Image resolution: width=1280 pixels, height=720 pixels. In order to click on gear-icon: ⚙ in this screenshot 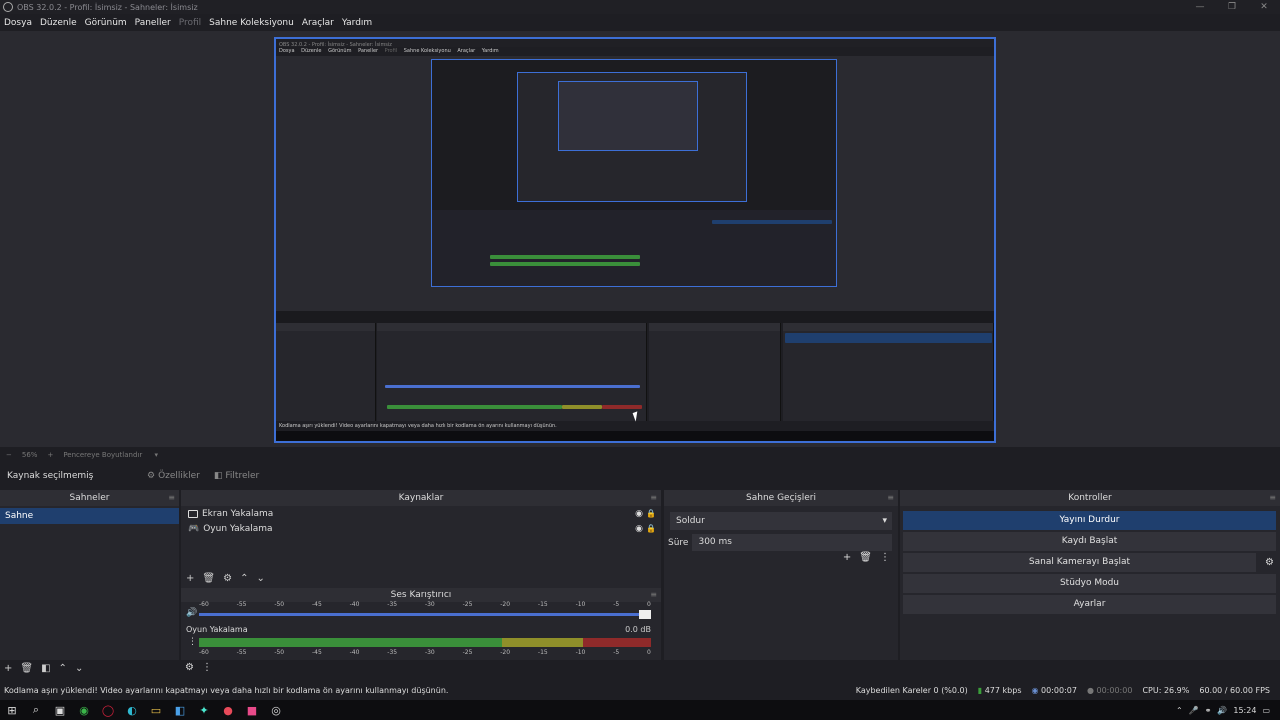, I will do `click(227, 578)`.